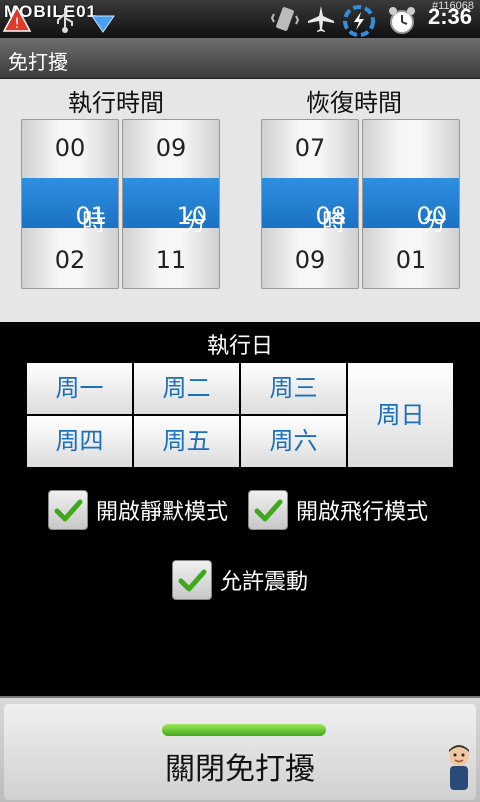  Describe the element at coordinates (240, 58) in the screenshot. I see `title-bar: 免打擾` at that location.